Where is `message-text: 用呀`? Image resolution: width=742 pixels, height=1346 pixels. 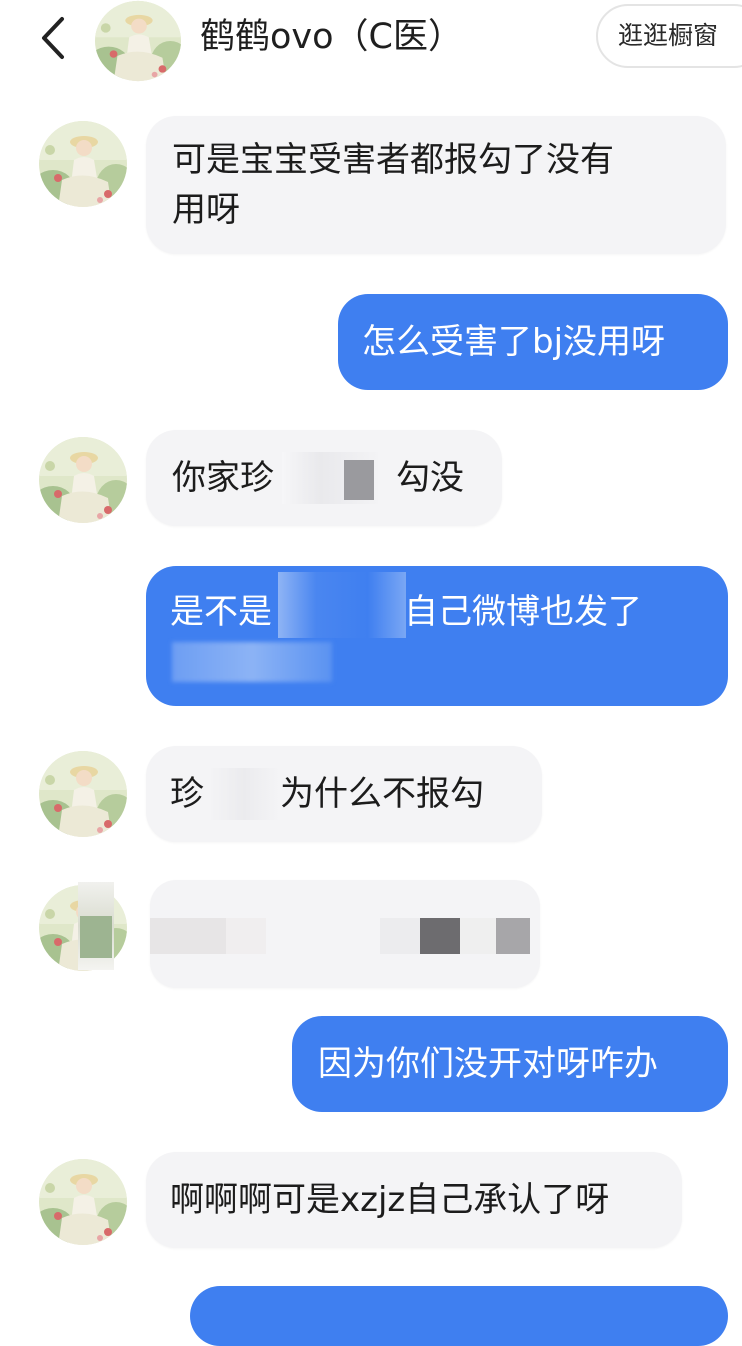
message-text: 用呀 is located at coordinates (206, 210).